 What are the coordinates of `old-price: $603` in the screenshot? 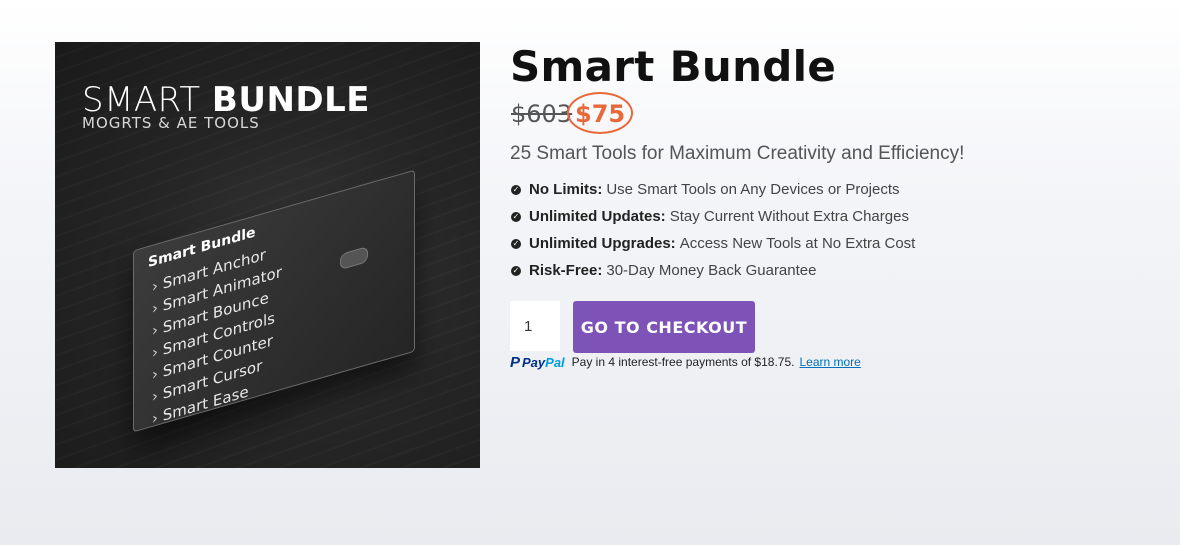 It's located at (542, 114).